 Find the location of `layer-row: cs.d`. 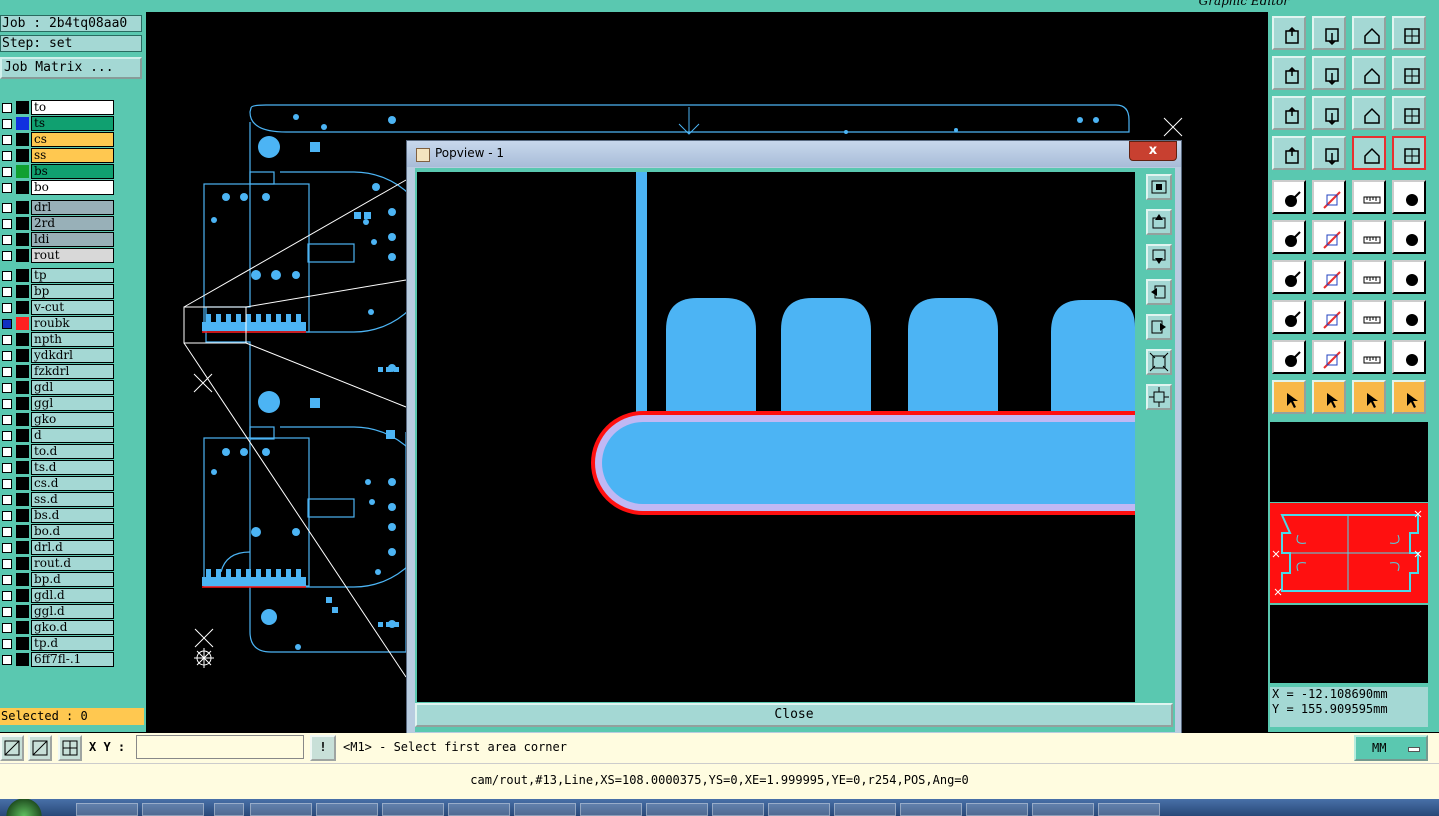

layer-row: cs.d is located at coordinates (58, 484).